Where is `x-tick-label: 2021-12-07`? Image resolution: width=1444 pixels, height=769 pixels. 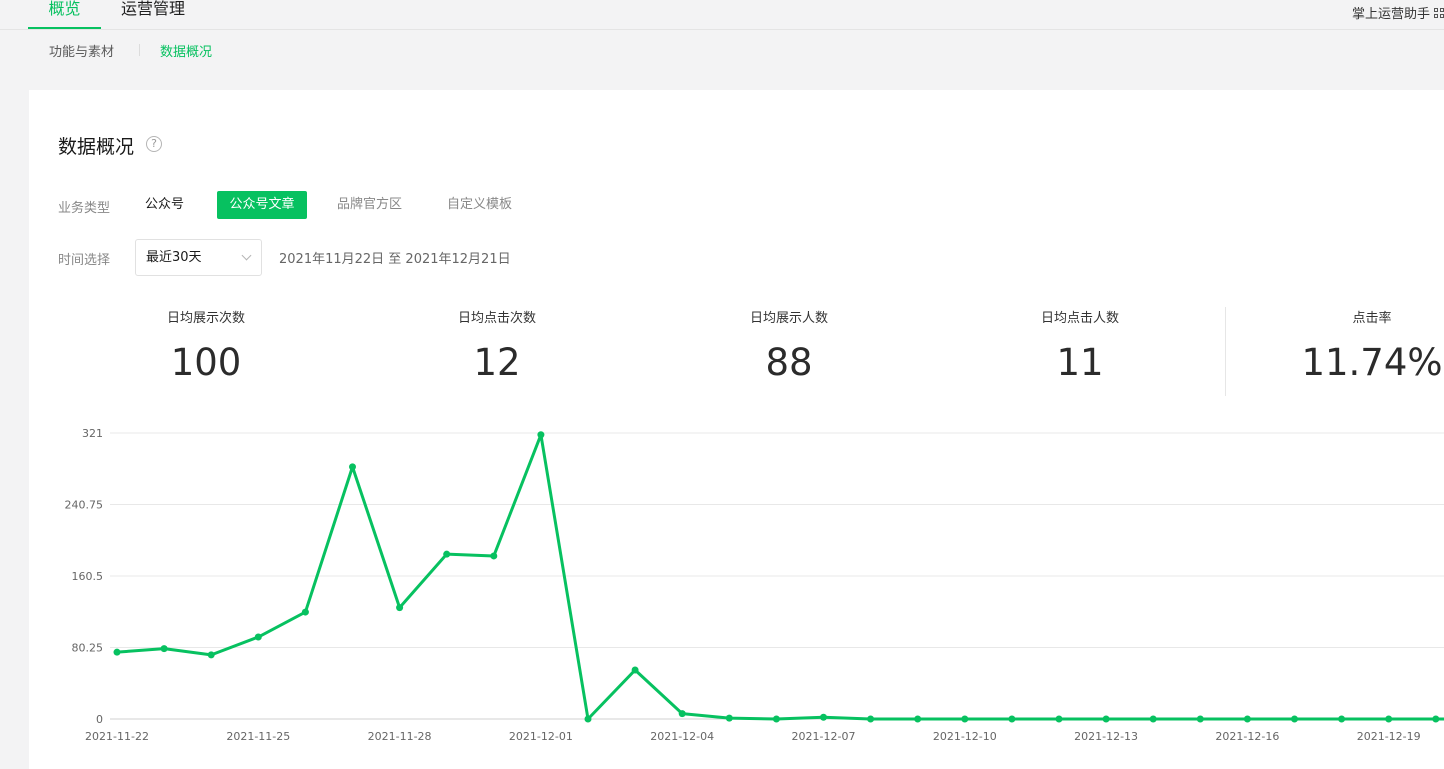 x-tick-label: 2021-12-07 is located at coordinates (824, 736).